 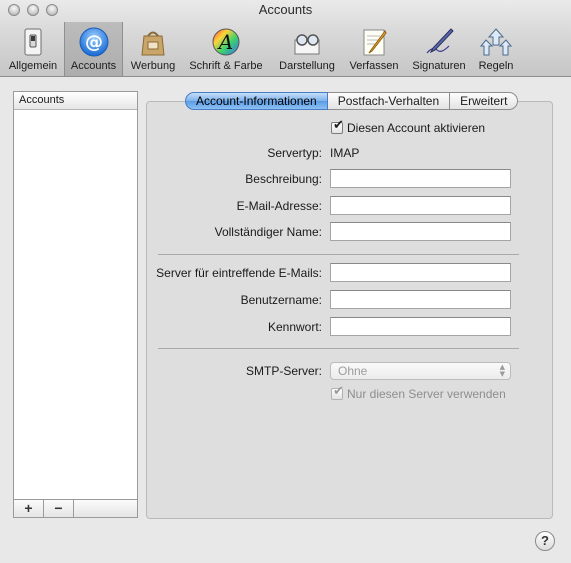 I want to click on toolbar-item-regeln: Regeln, so click(x=496, y=49).